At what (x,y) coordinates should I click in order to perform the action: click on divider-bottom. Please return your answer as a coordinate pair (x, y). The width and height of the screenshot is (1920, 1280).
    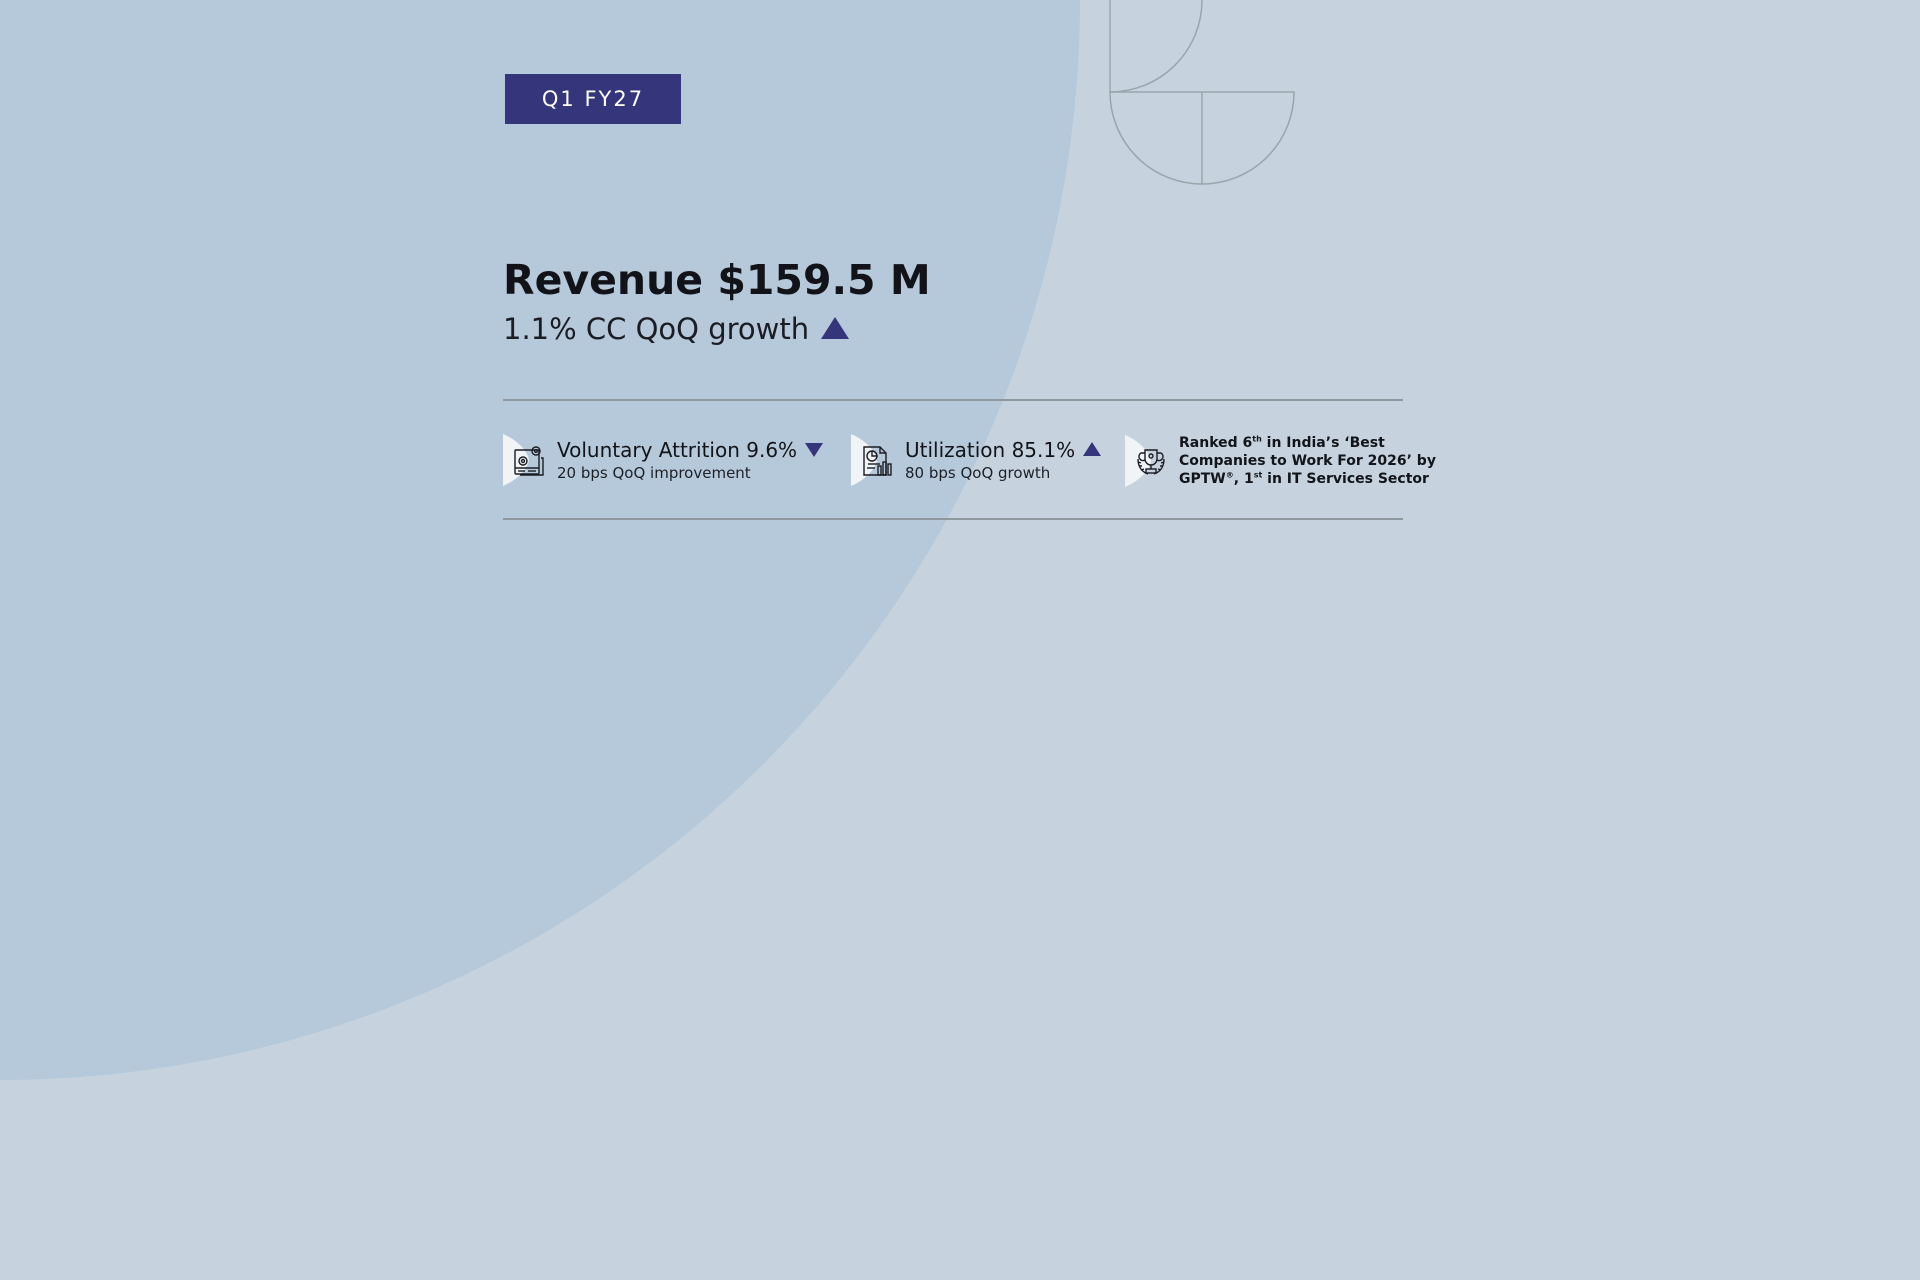
    Looking at the image, I should click on (953, 519).